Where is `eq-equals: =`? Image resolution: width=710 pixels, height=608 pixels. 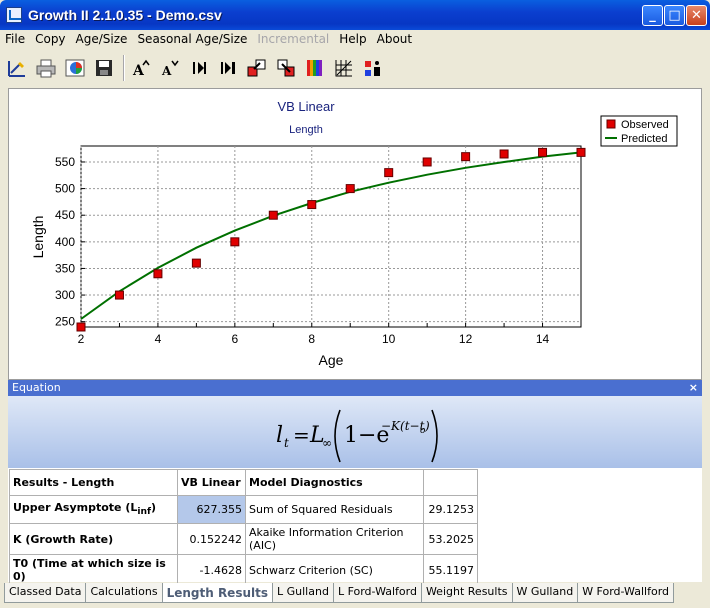
eq-equals: = is located at coordinates (301, 435).